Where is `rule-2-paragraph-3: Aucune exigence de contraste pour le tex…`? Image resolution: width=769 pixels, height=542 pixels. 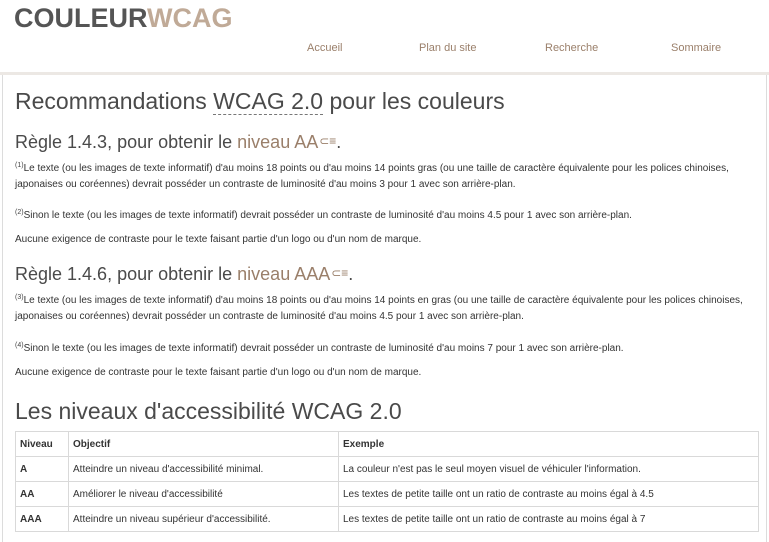 rule-2-paragraph-3: Aucune exigence de contraste pour le tex… is located at coordinates (218, 372).